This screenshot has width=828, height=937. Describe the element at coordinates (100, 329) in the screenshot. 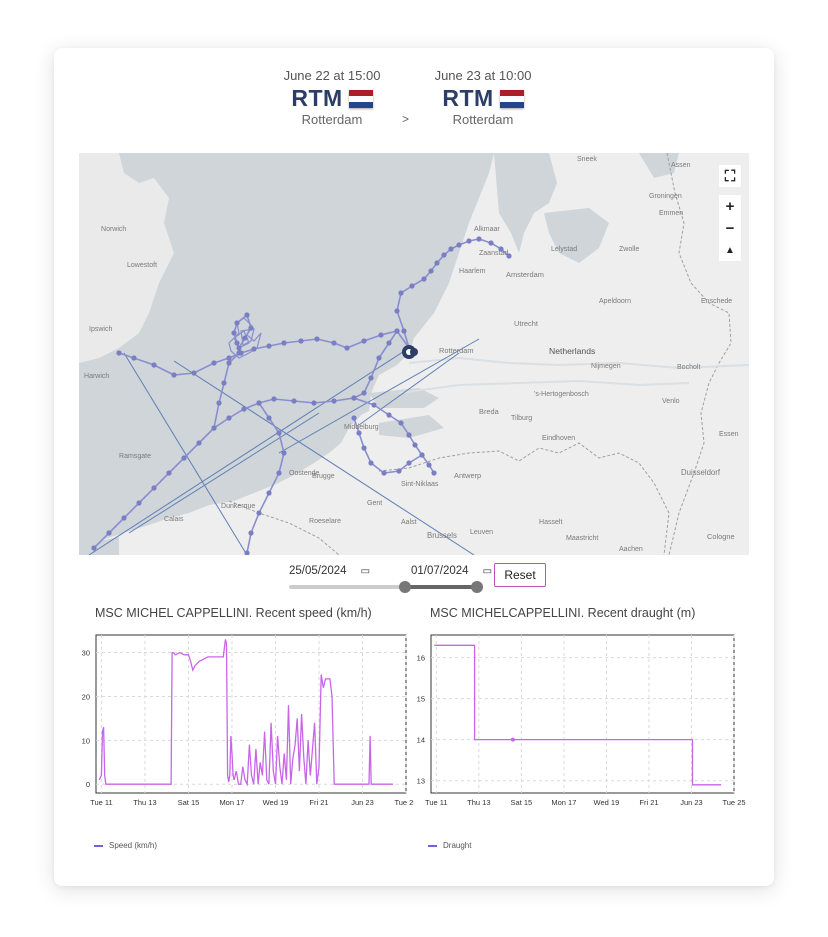

I see `map-label: Ipswich` at that location.